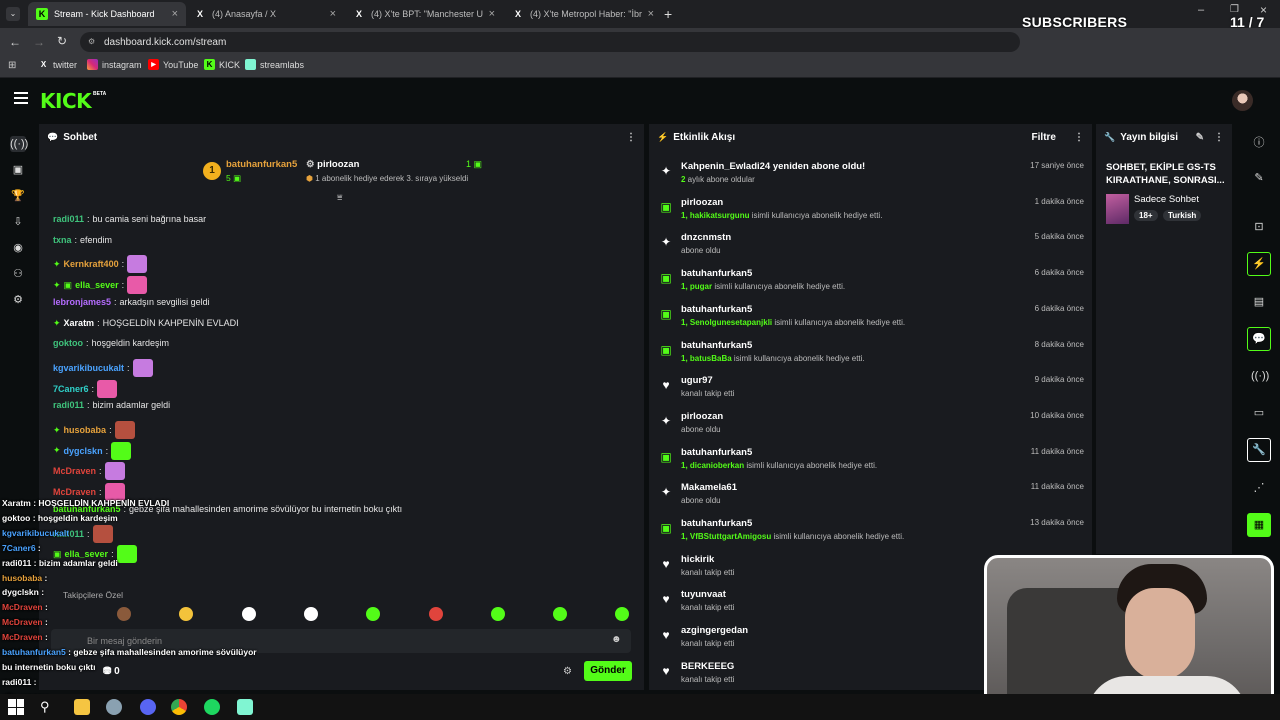 This screenshot has width=1280, height=720. Describe the element at coordinates (1259, 450) in the screenshot. I see `tools-icon: 🔧` at that location.